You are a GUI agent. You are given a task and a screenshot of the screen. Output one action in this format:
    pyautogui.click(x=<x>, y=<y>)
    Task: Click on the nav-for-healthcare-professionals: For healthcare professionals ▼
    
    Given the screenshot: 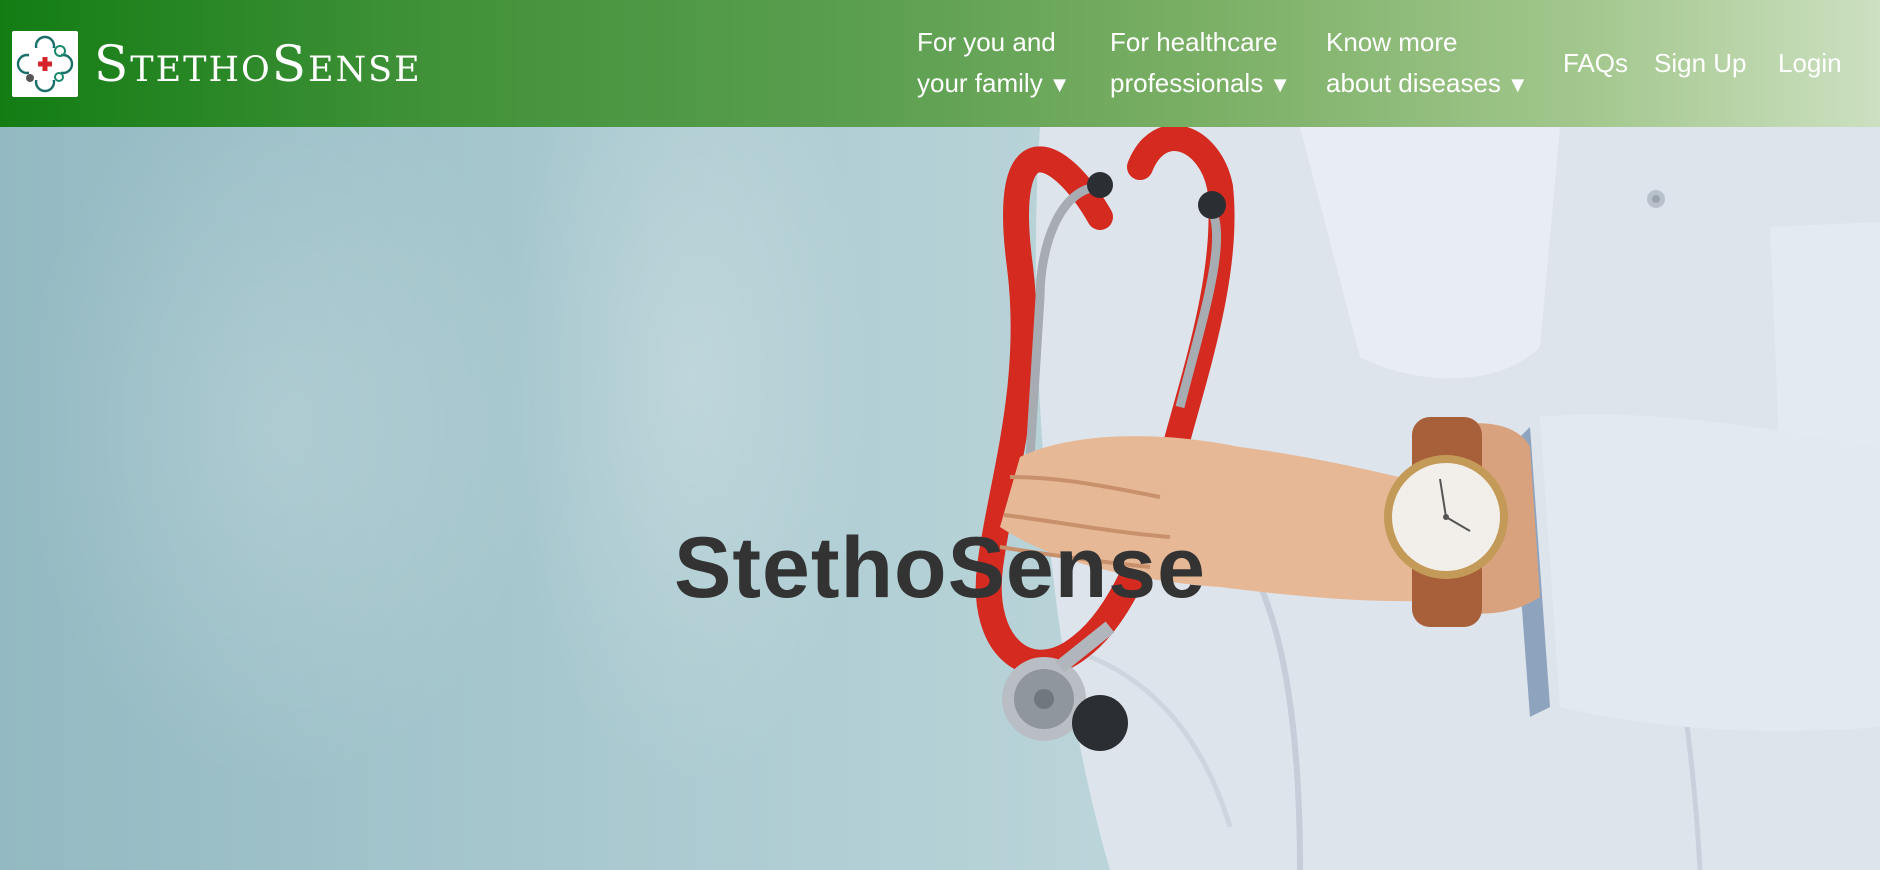 What is the action you would take?
    pyautogui.click(x=1200, y=63)
    